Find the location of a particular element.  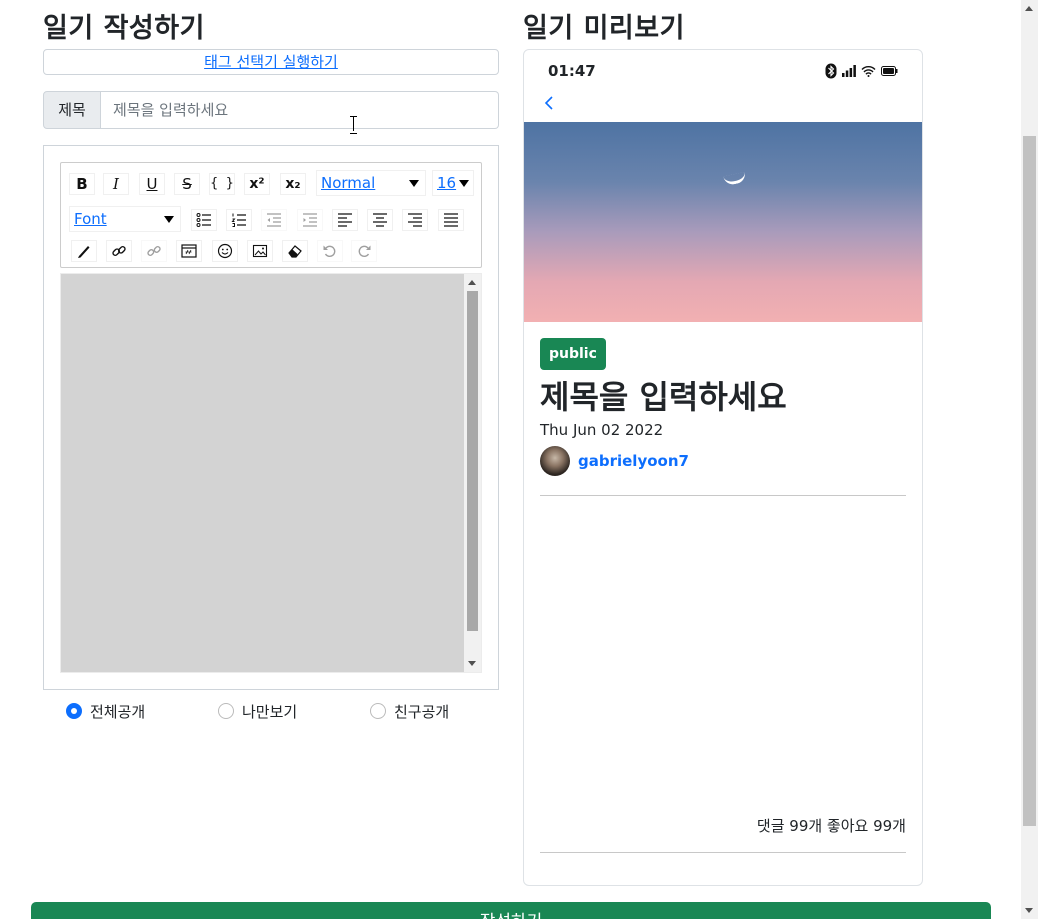

align-center-button is located at coordinates (380, 220).